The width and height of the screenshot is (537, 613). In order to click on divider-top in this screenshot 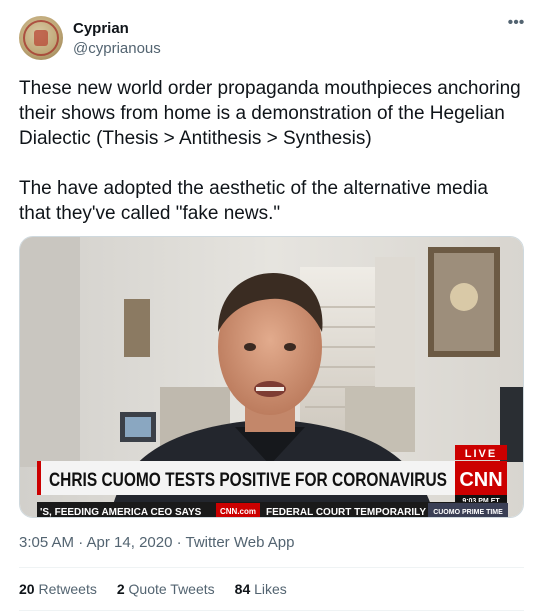, I will do `click(271, 567)`.